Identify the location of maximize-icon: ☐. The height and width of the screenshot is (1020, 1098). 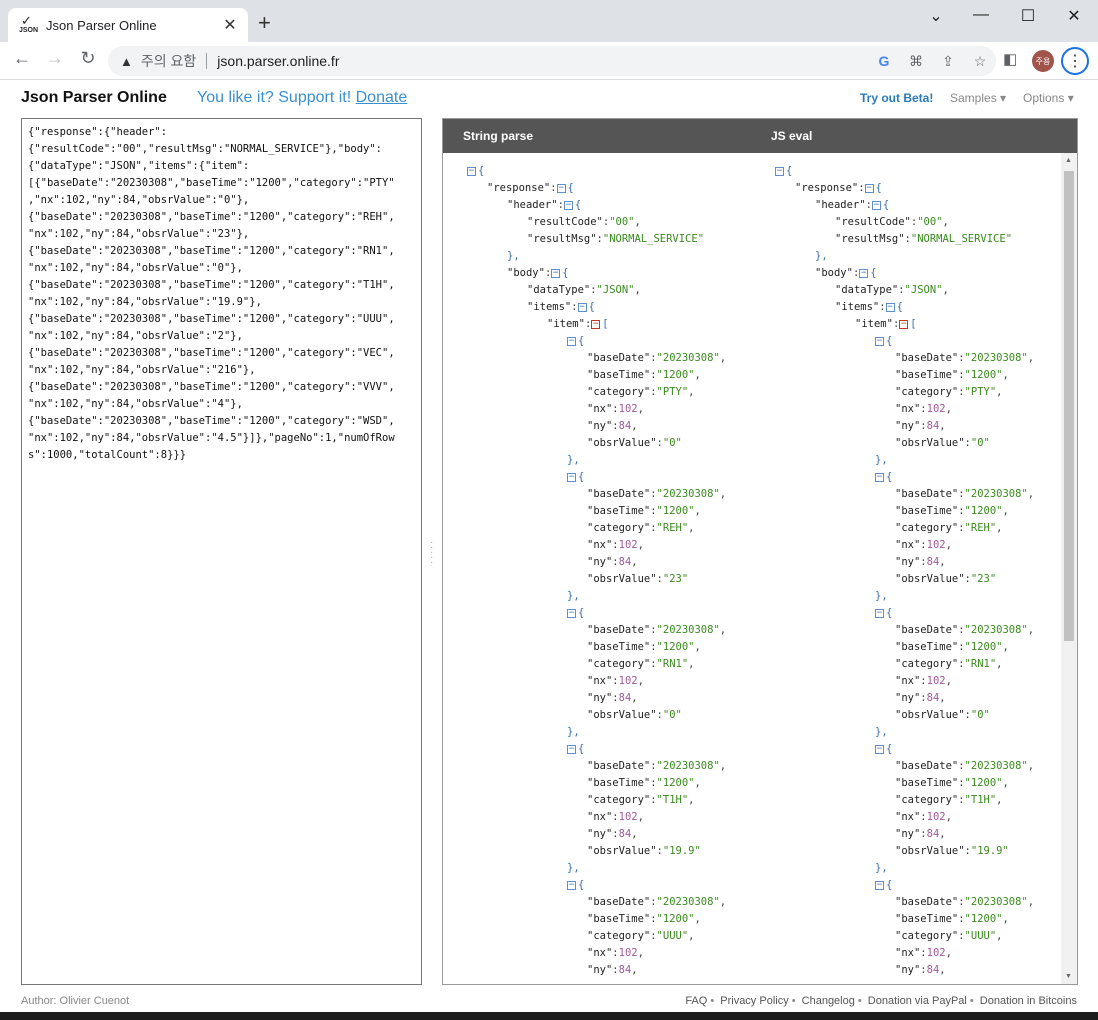
(1028, 16).